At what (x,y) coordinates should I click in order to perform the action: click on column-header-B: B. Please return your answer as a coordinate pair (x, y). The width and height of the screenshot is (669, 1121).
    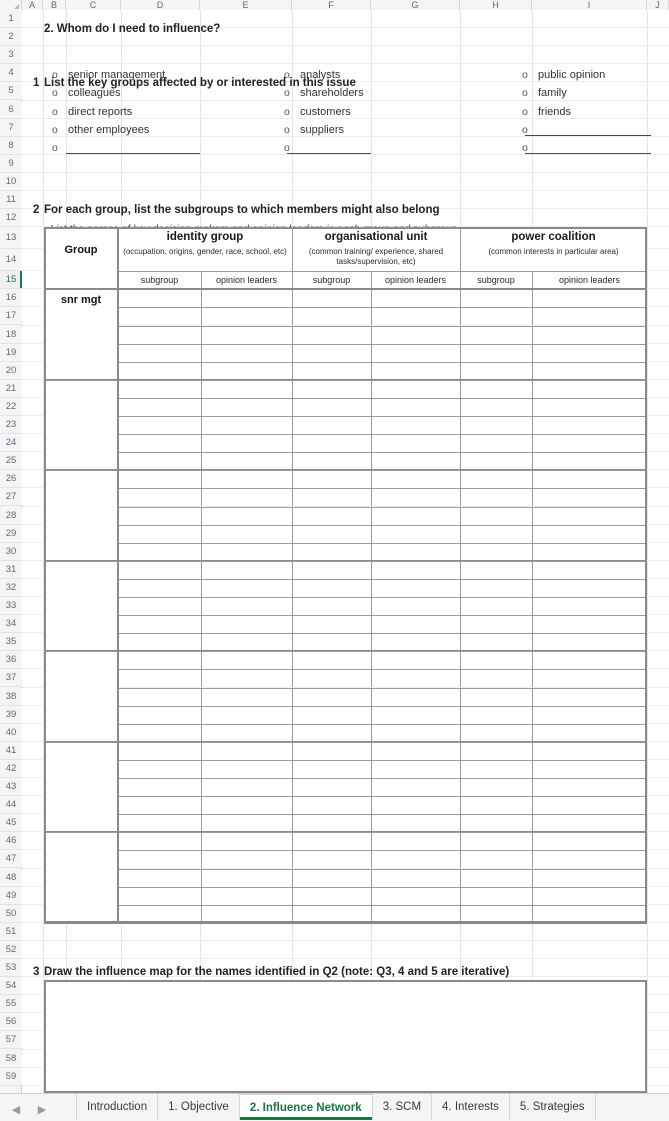
    Looking at the image, I should click on (54, 5).